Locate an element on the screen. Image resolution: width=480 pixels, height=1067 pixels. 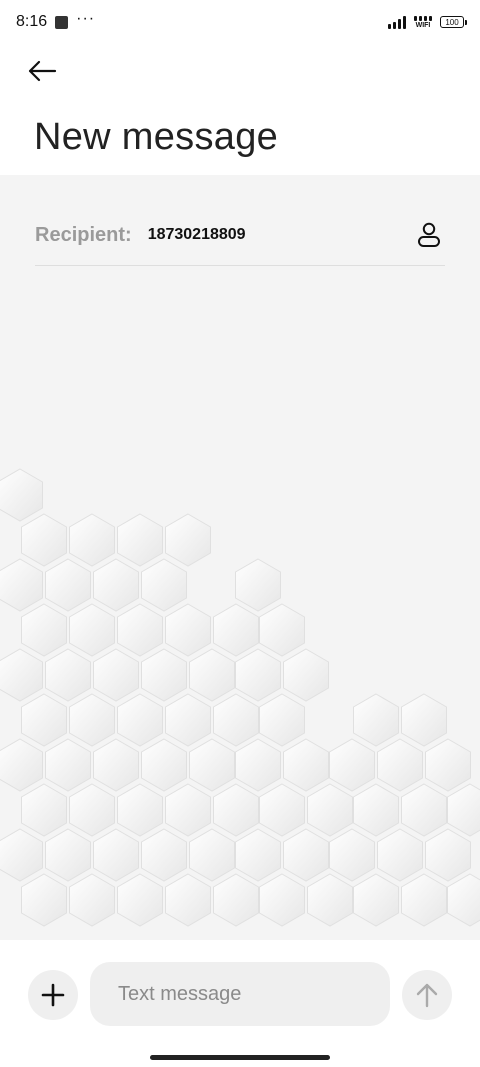
battery-icon: 100 is located at coordinates (453, 22).